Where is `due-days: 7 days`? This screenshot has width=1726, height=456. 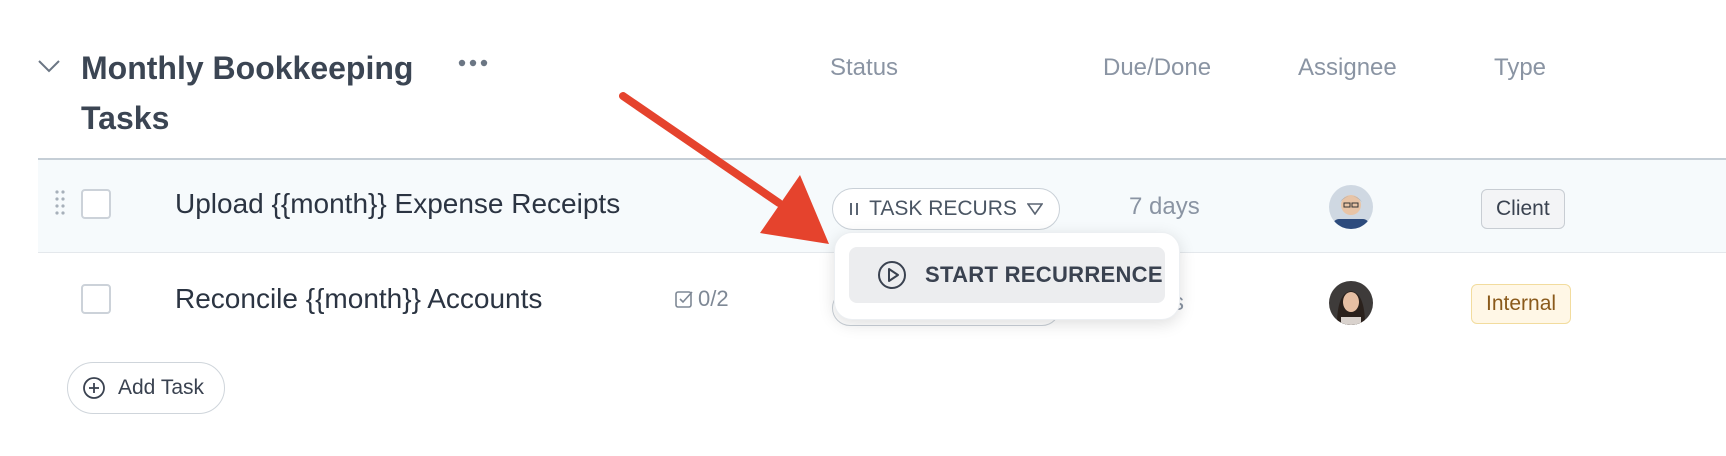 due-days: 7 days is located at coordinates (1164, 206).